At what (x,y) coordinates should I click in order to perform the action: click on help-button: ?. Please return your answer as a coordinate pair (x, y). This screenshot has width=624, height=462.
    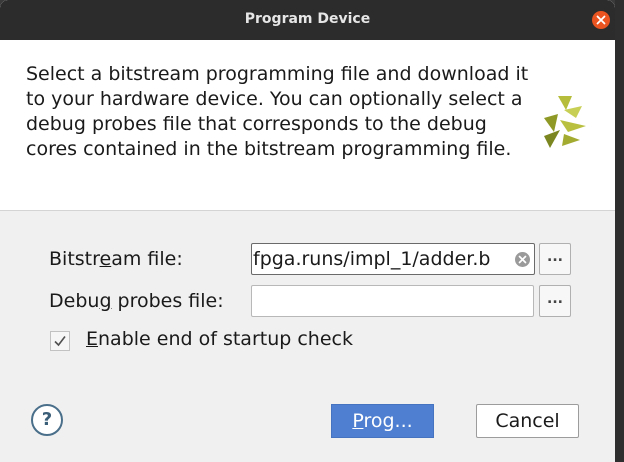
    Looking at the image, I should click on (47, 420).